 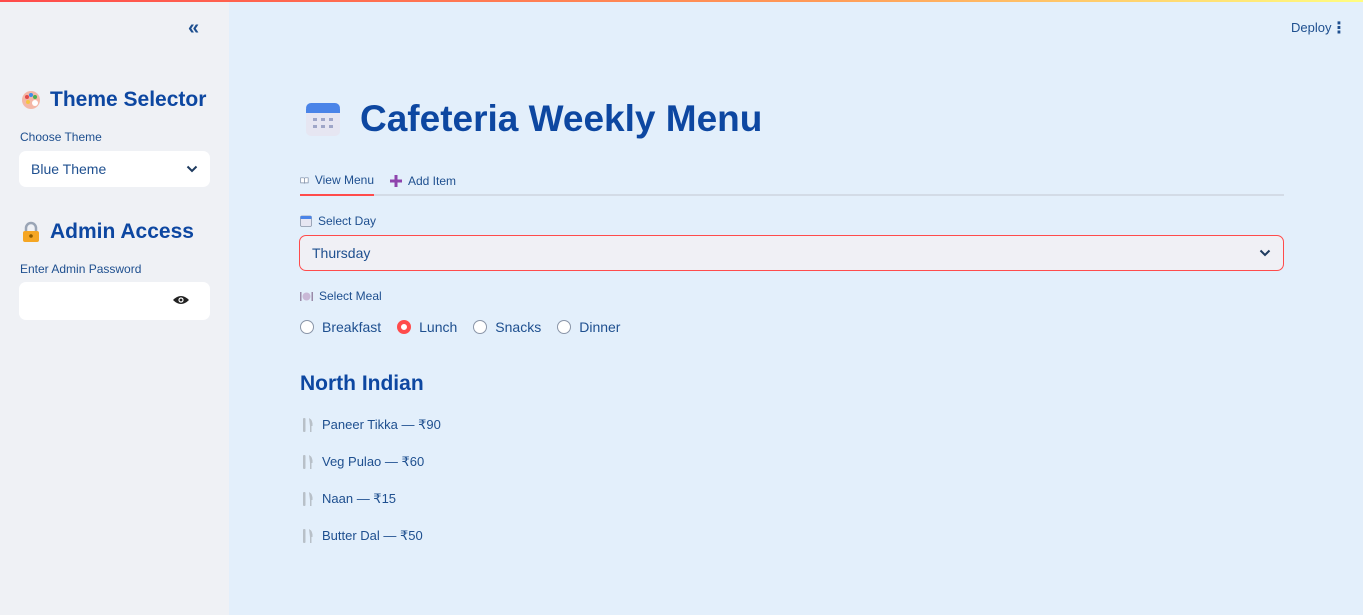 I want to click on calendar-icon, so click(x=323, y=119).